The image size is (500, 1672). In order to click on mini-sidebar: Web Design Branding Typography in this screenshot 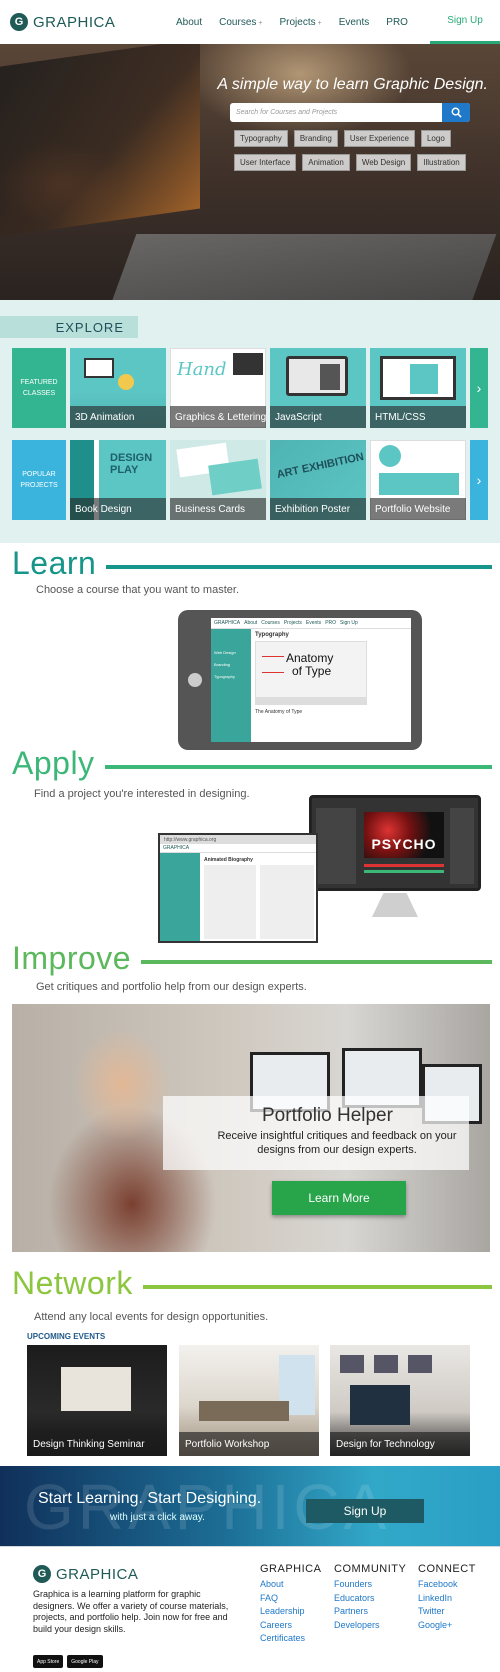, I will do `click(231, 685)`.